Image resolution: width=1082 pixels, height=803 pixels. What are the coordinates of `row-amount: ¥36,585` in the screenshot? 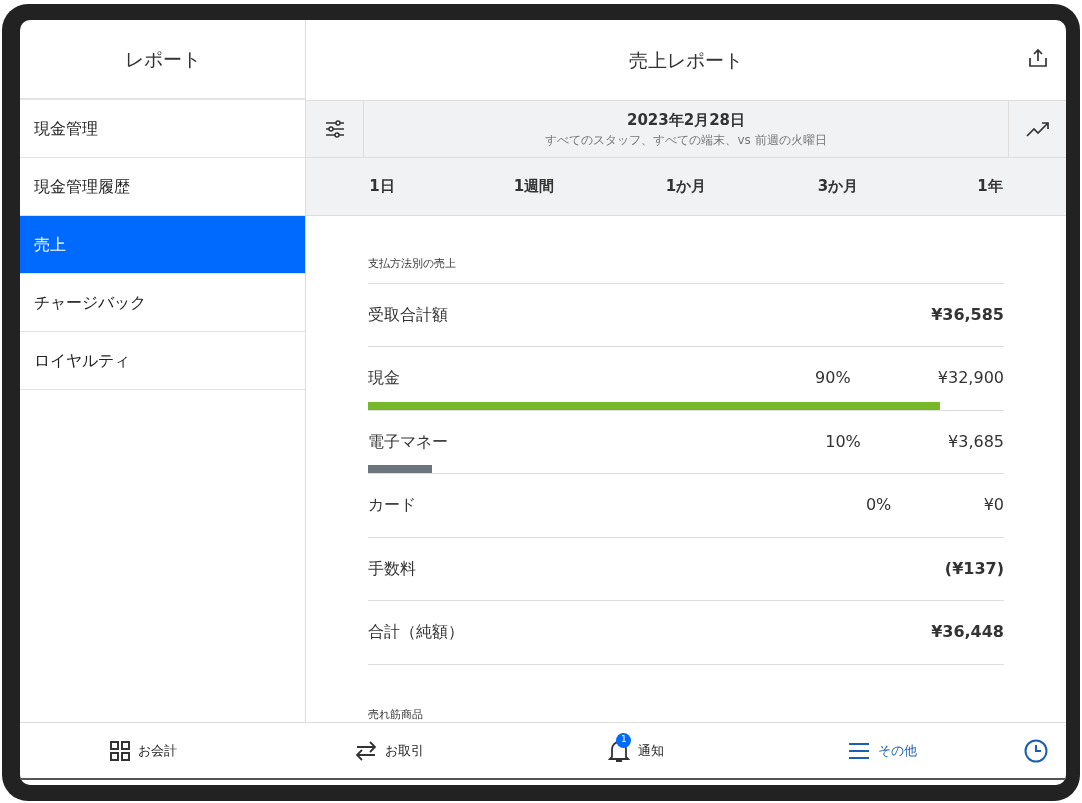 It's located at (967, 314).